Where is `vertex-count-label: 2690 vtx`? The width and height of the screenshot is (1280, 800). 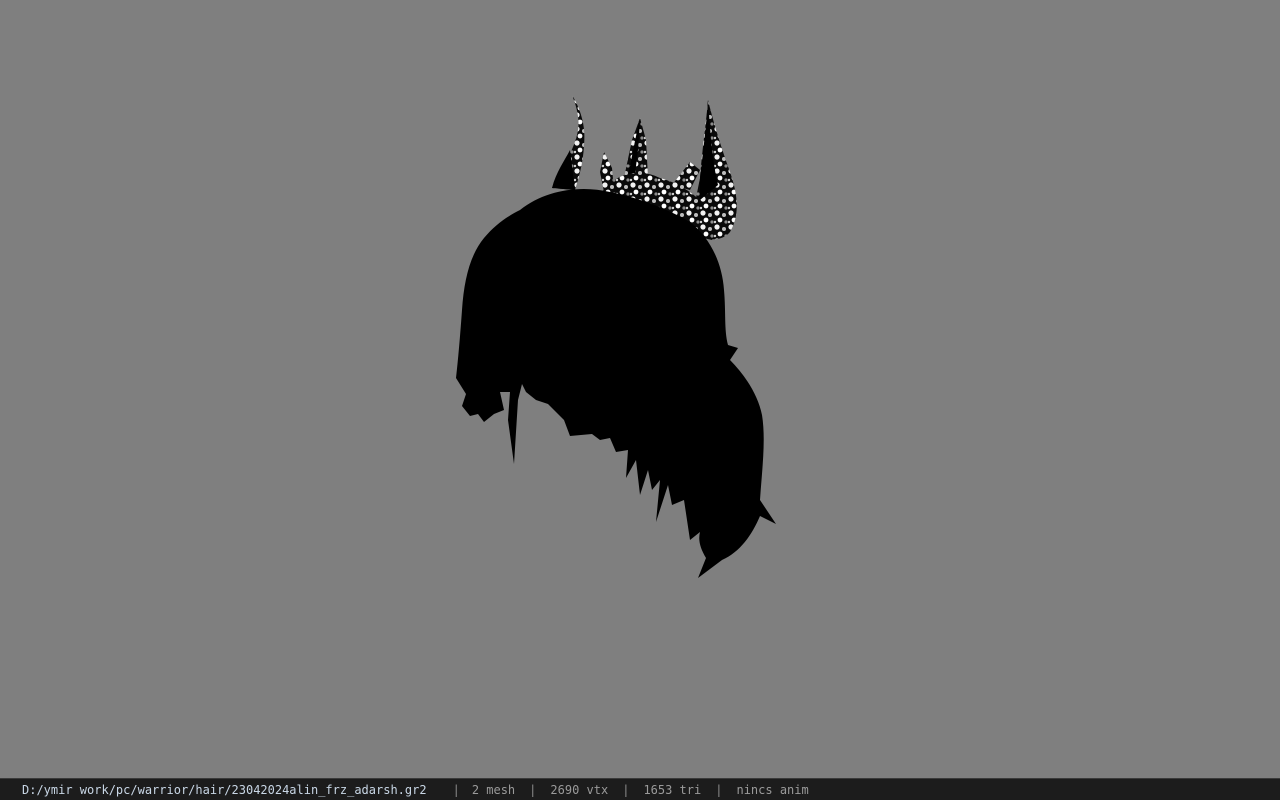
vertex-count-label: 2690 vtx is located at coordinates (579, 789).